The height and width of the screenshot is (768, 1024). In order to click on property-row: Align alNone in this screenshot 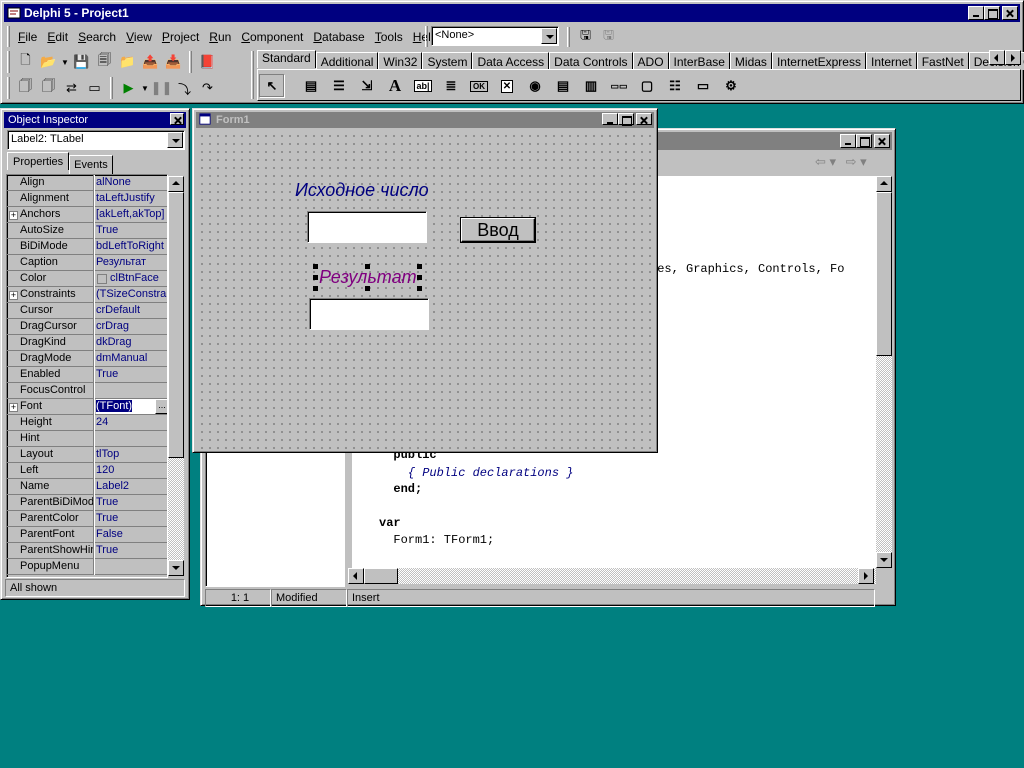, I will do `click(87, 183)`.